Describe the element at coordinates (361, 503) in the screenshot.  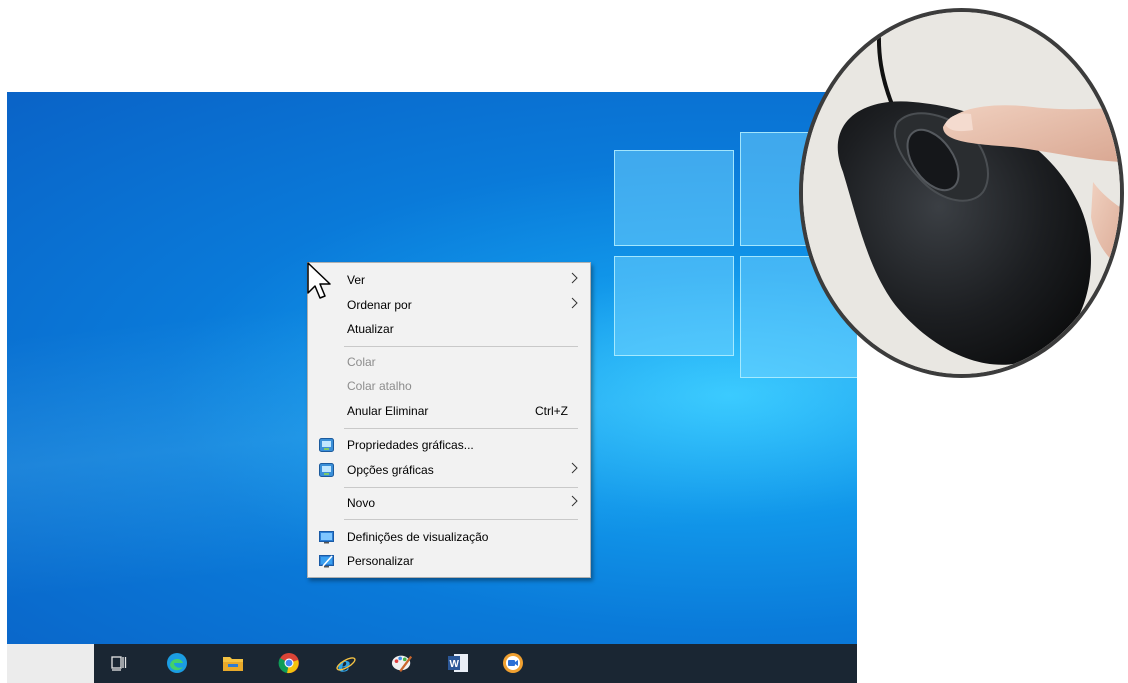
I see `menu-item-label: Novo` at that location.